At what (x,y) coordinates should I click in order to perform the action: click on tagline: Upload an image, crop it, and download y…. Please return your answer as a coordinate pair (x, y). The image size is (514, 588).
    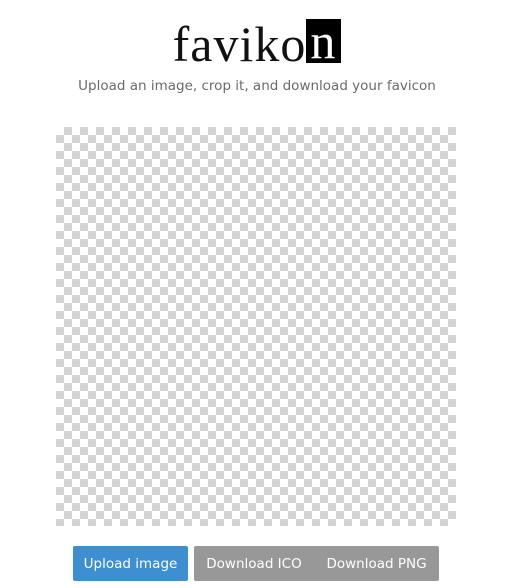
    Looking at the image, I should click on (257, 86).